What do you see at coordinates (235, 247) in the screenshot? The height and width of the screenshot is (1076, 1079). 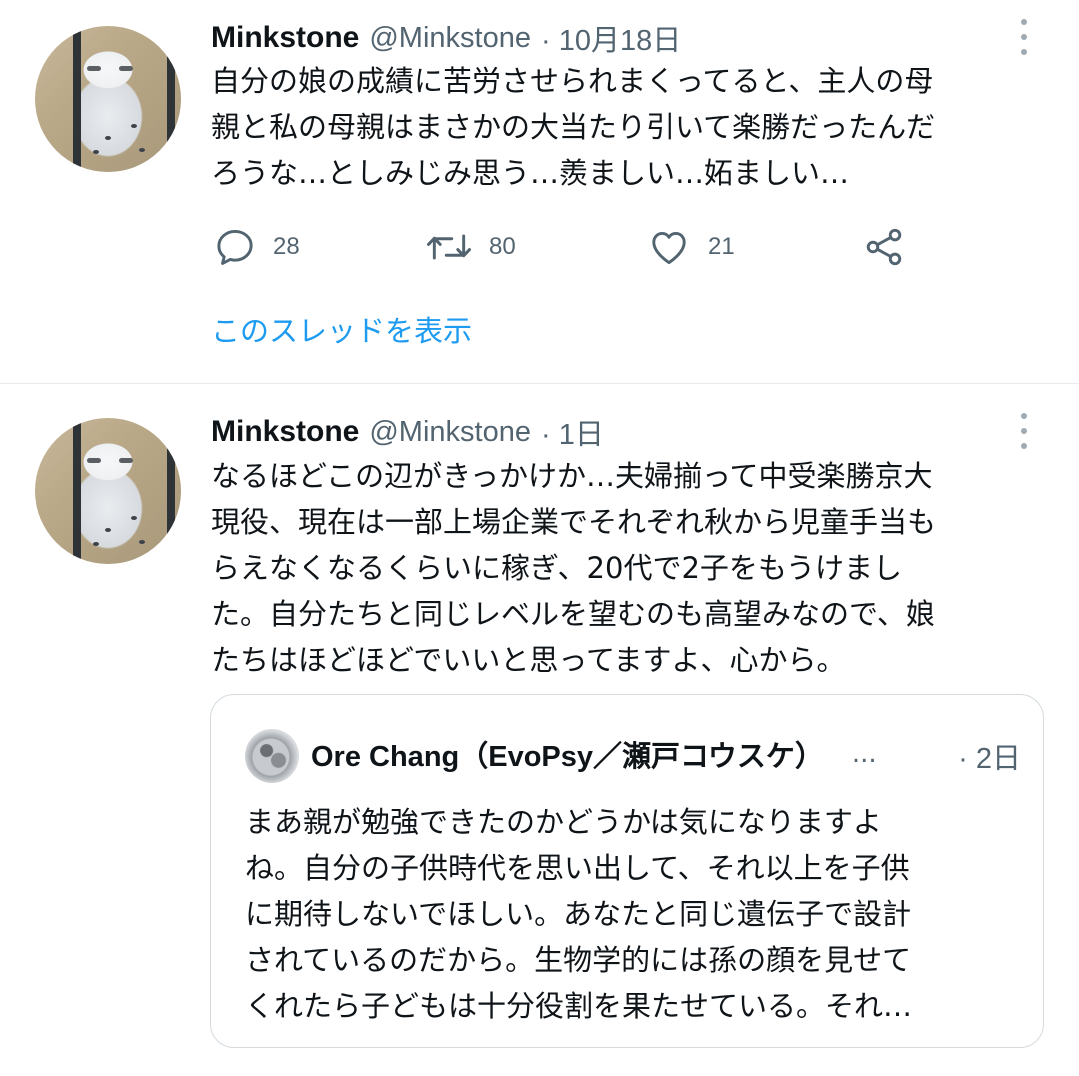 I see `reply-icon` at bounding box center [235, 247].